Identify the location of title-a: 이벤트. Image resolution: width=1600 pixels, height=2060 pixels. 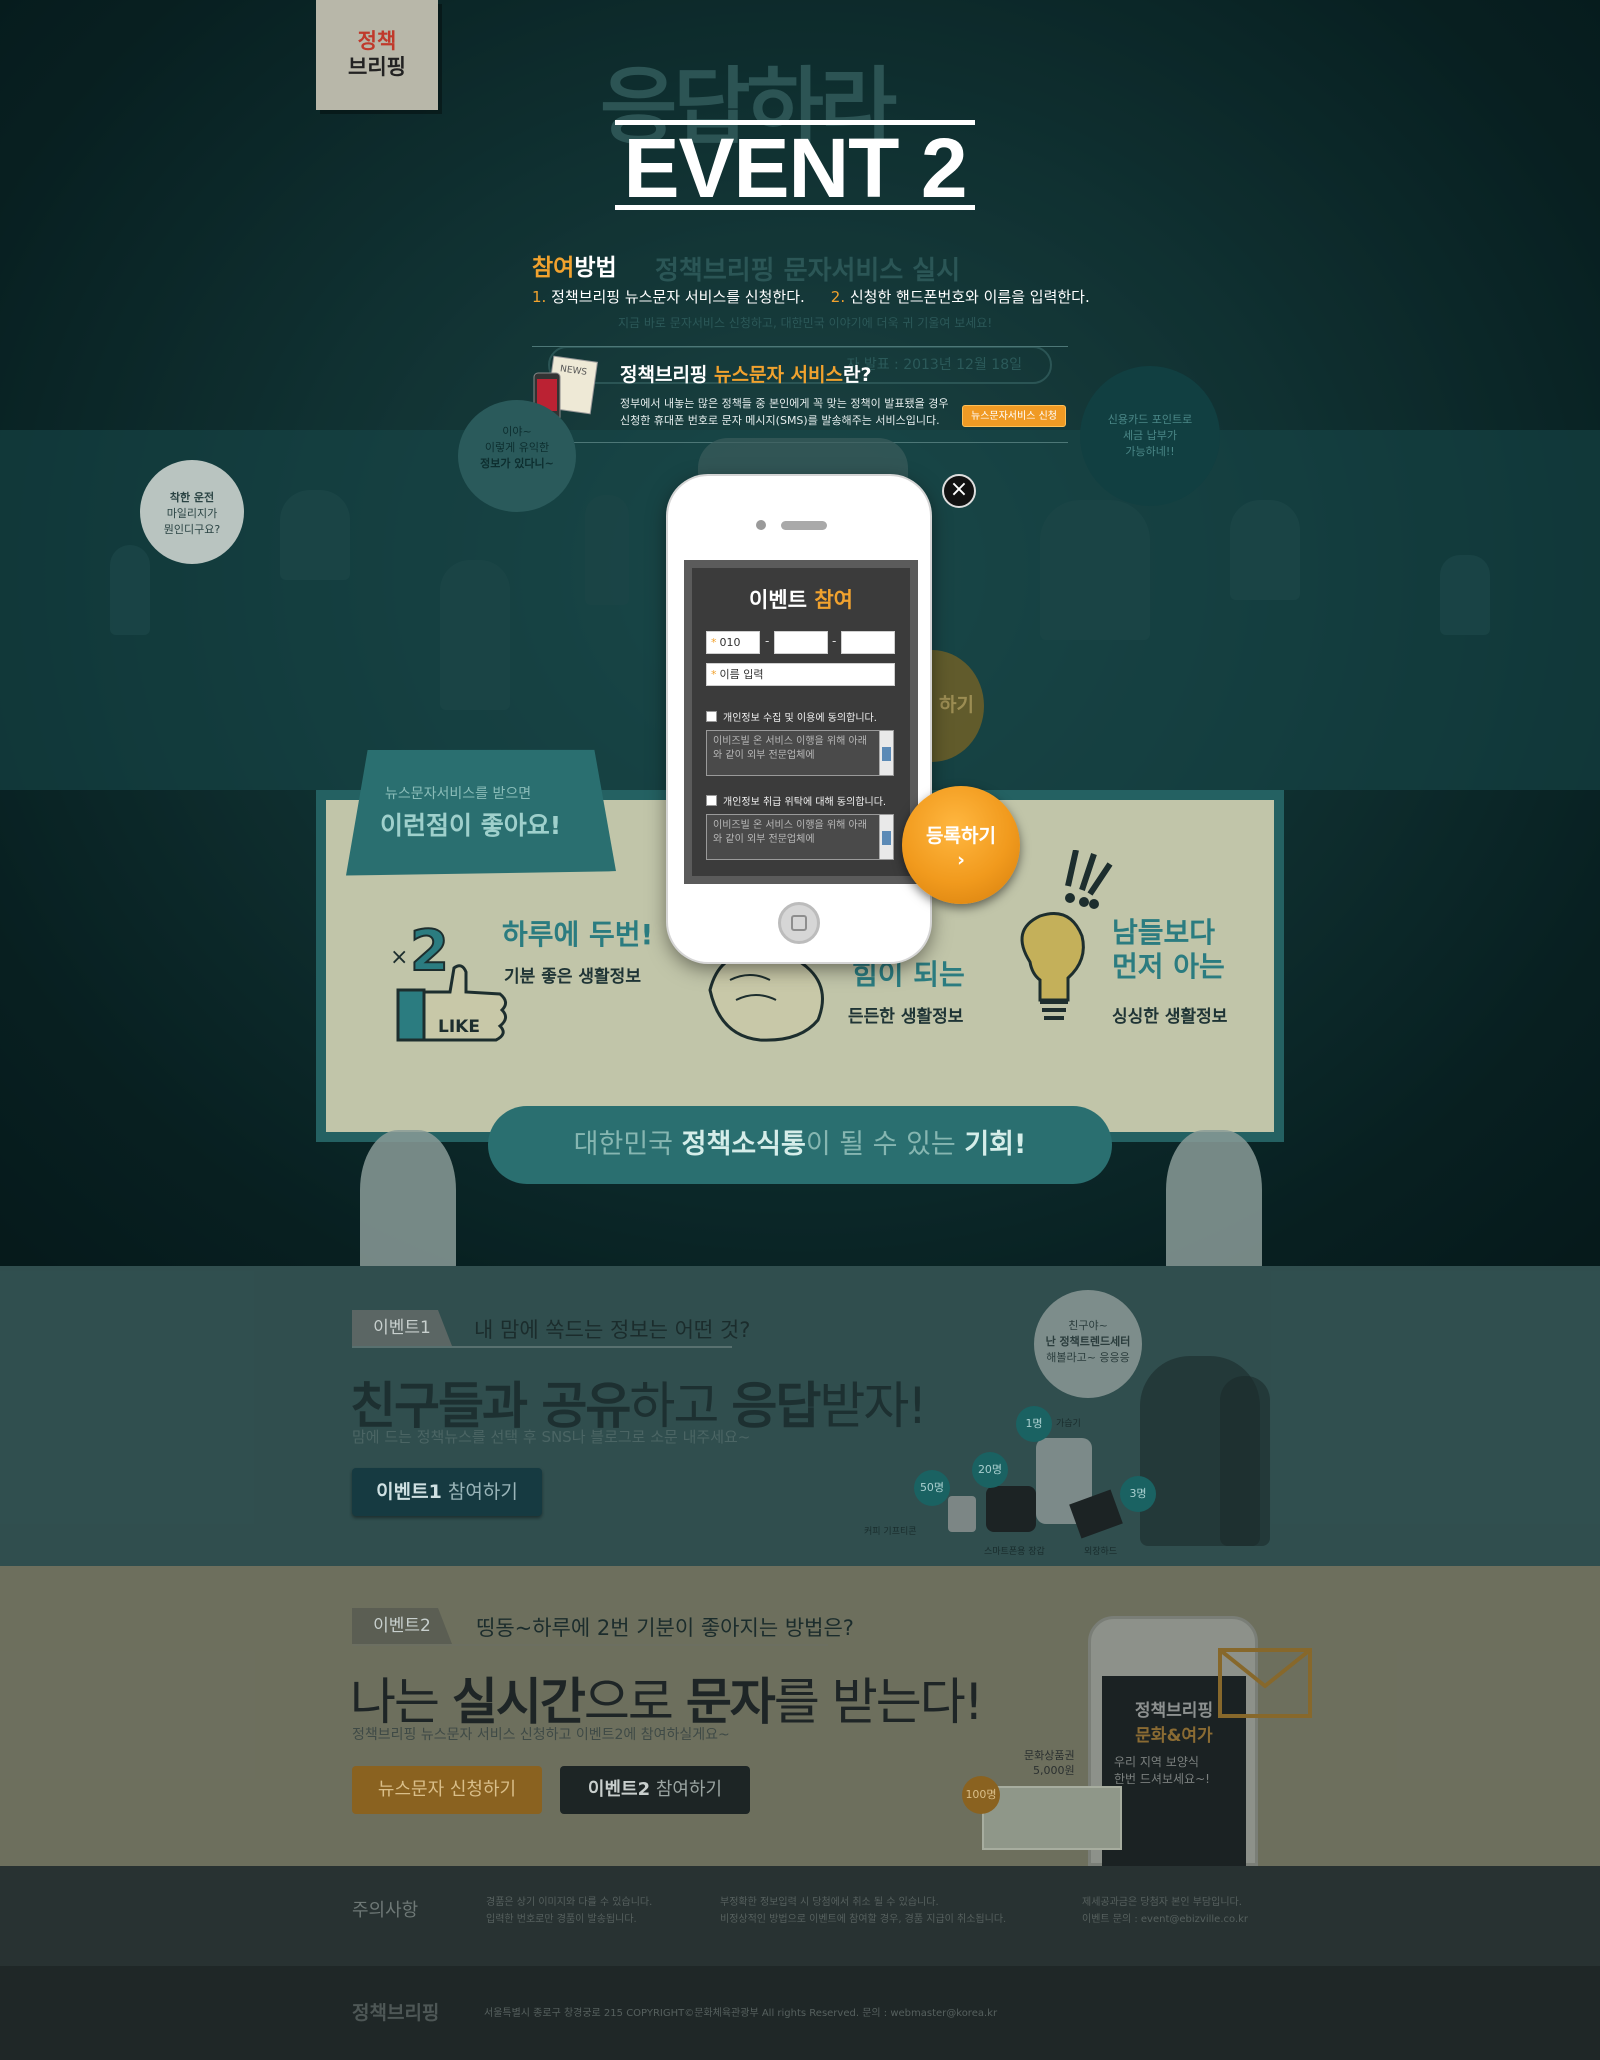
(782, 600).